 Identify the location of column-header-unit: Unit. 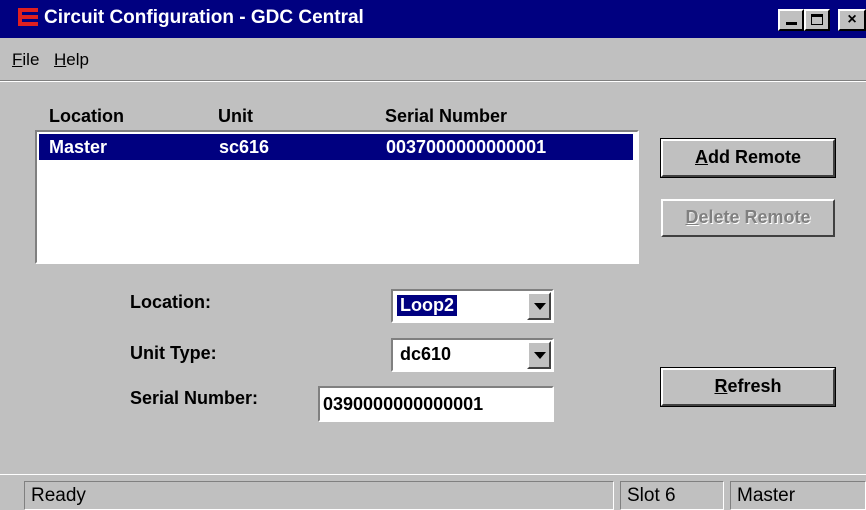
(235, 116).